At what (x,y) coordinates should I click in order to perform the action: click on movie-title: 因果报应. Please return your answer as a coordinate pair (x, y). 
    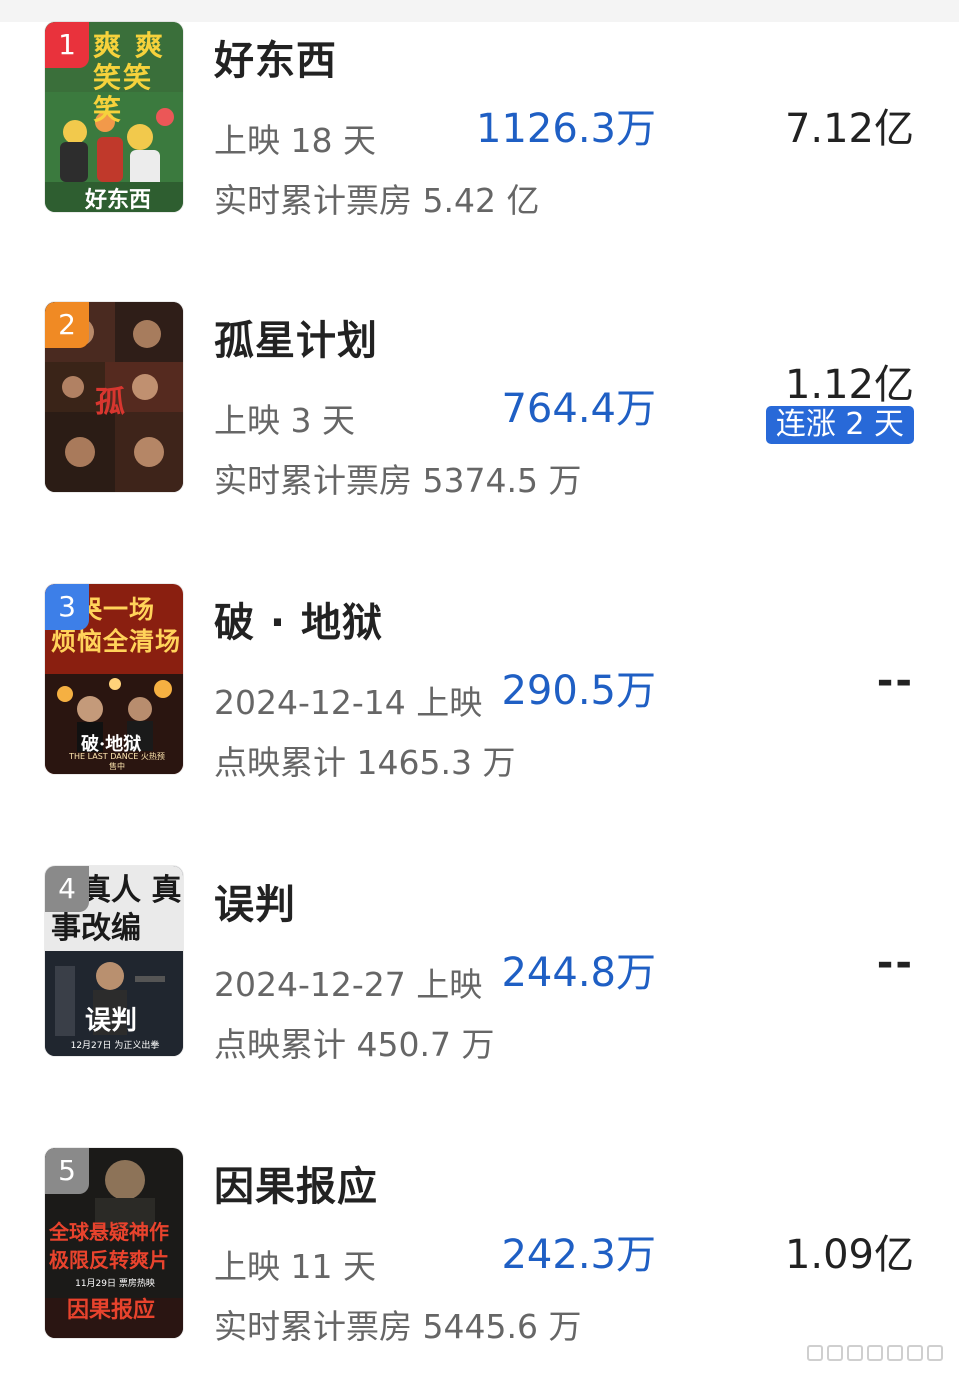
    Looking at the image, I should click on (296, 1187).